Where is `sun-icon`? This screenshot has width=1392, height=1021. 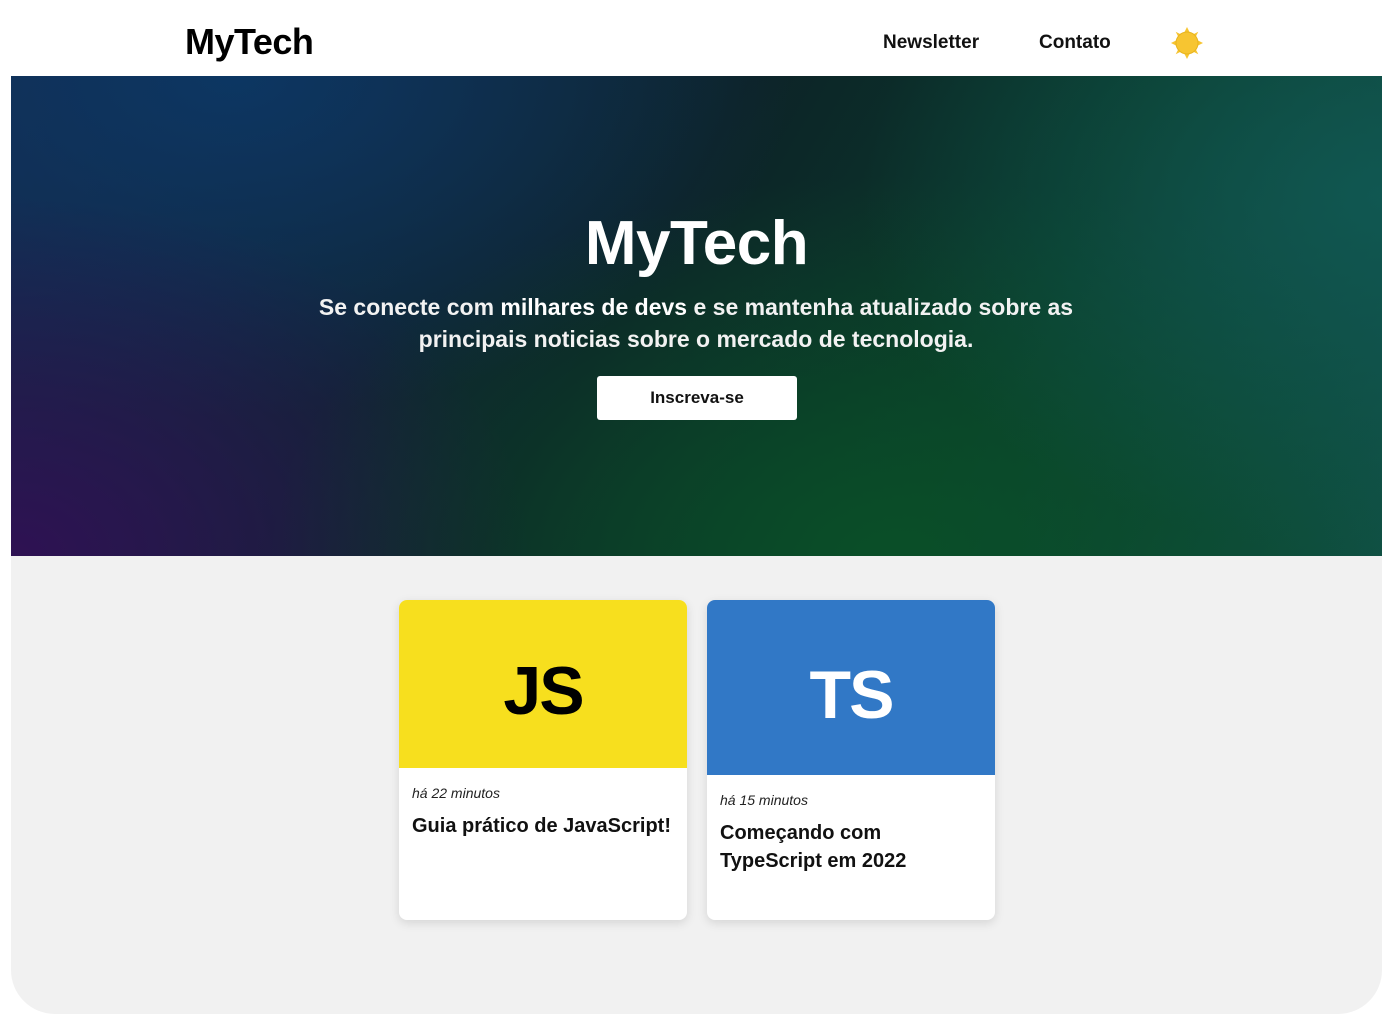 sun-icon is located at coordinates (1187, 43).